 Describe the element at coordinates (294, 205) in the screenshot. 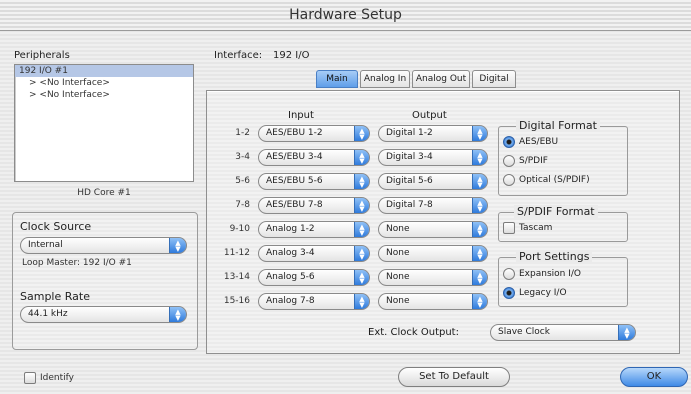

I see `input-value: AES/EBU 7-8` at that location.